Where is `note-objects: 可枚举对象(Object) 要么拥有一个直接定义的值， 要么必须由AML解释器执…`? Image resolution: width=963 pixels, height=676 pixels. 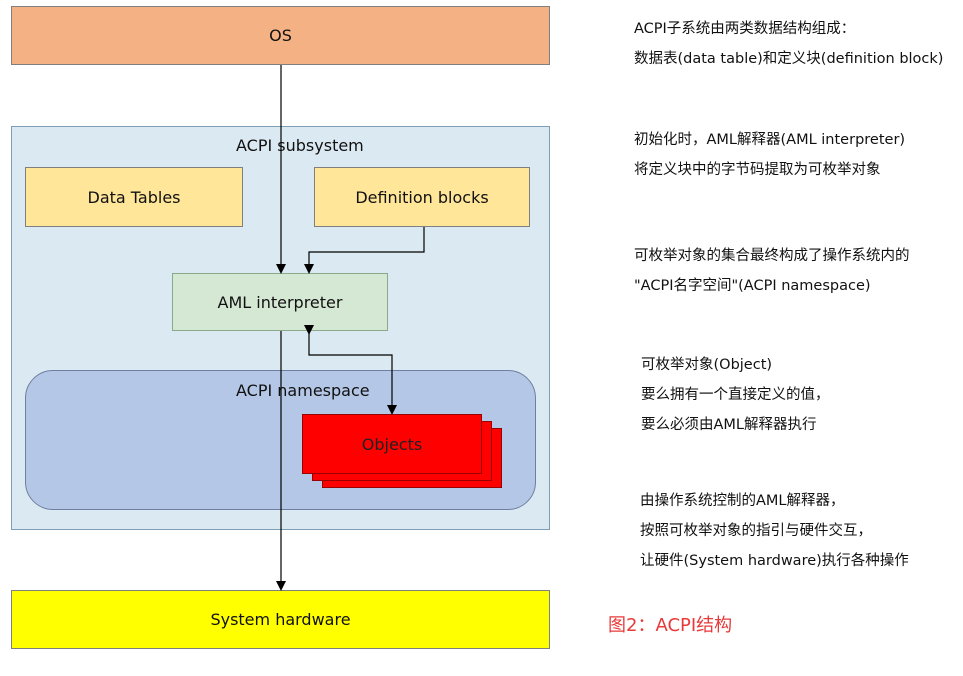
note-objects: 可枚举对象(Object) 要么拥有一个直接定义的值， 要么必须由AML解释器执… is located at coordinates (735, 395).